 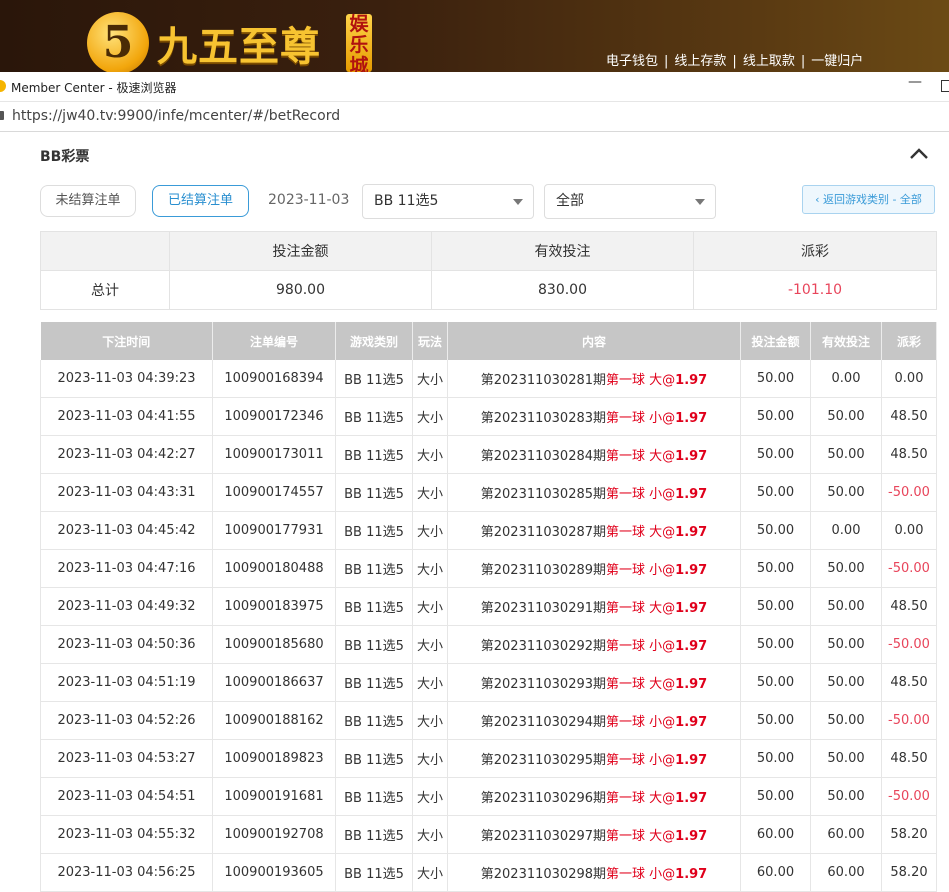 What do you see at coordinates (868, 199) in the screenshot?
I see `back-to-game-category-button: ‹ 返回游戏类别 - 全部` at bounding box center [868, 199].